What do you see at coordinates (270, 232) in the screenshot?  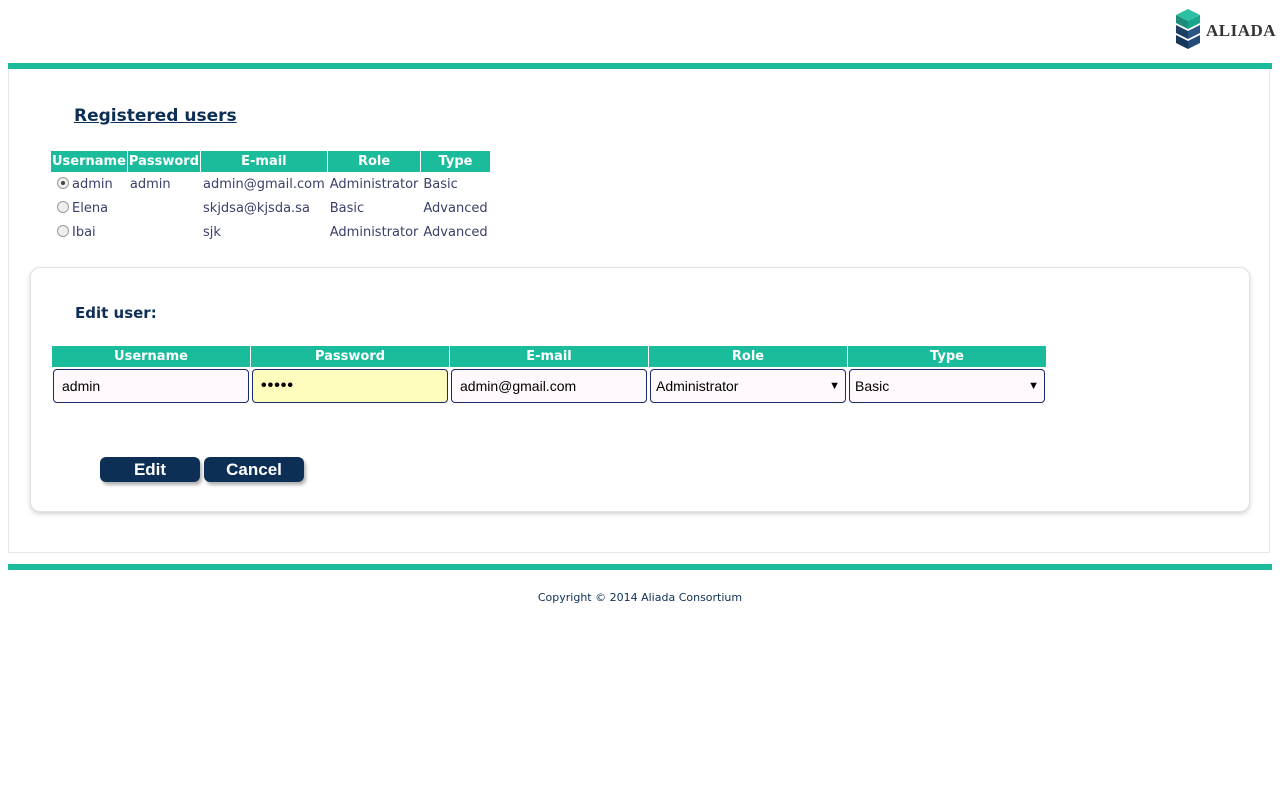 I see `table-row: Ibai sjk Administrator Advanced` at bounding box center [270, 232].